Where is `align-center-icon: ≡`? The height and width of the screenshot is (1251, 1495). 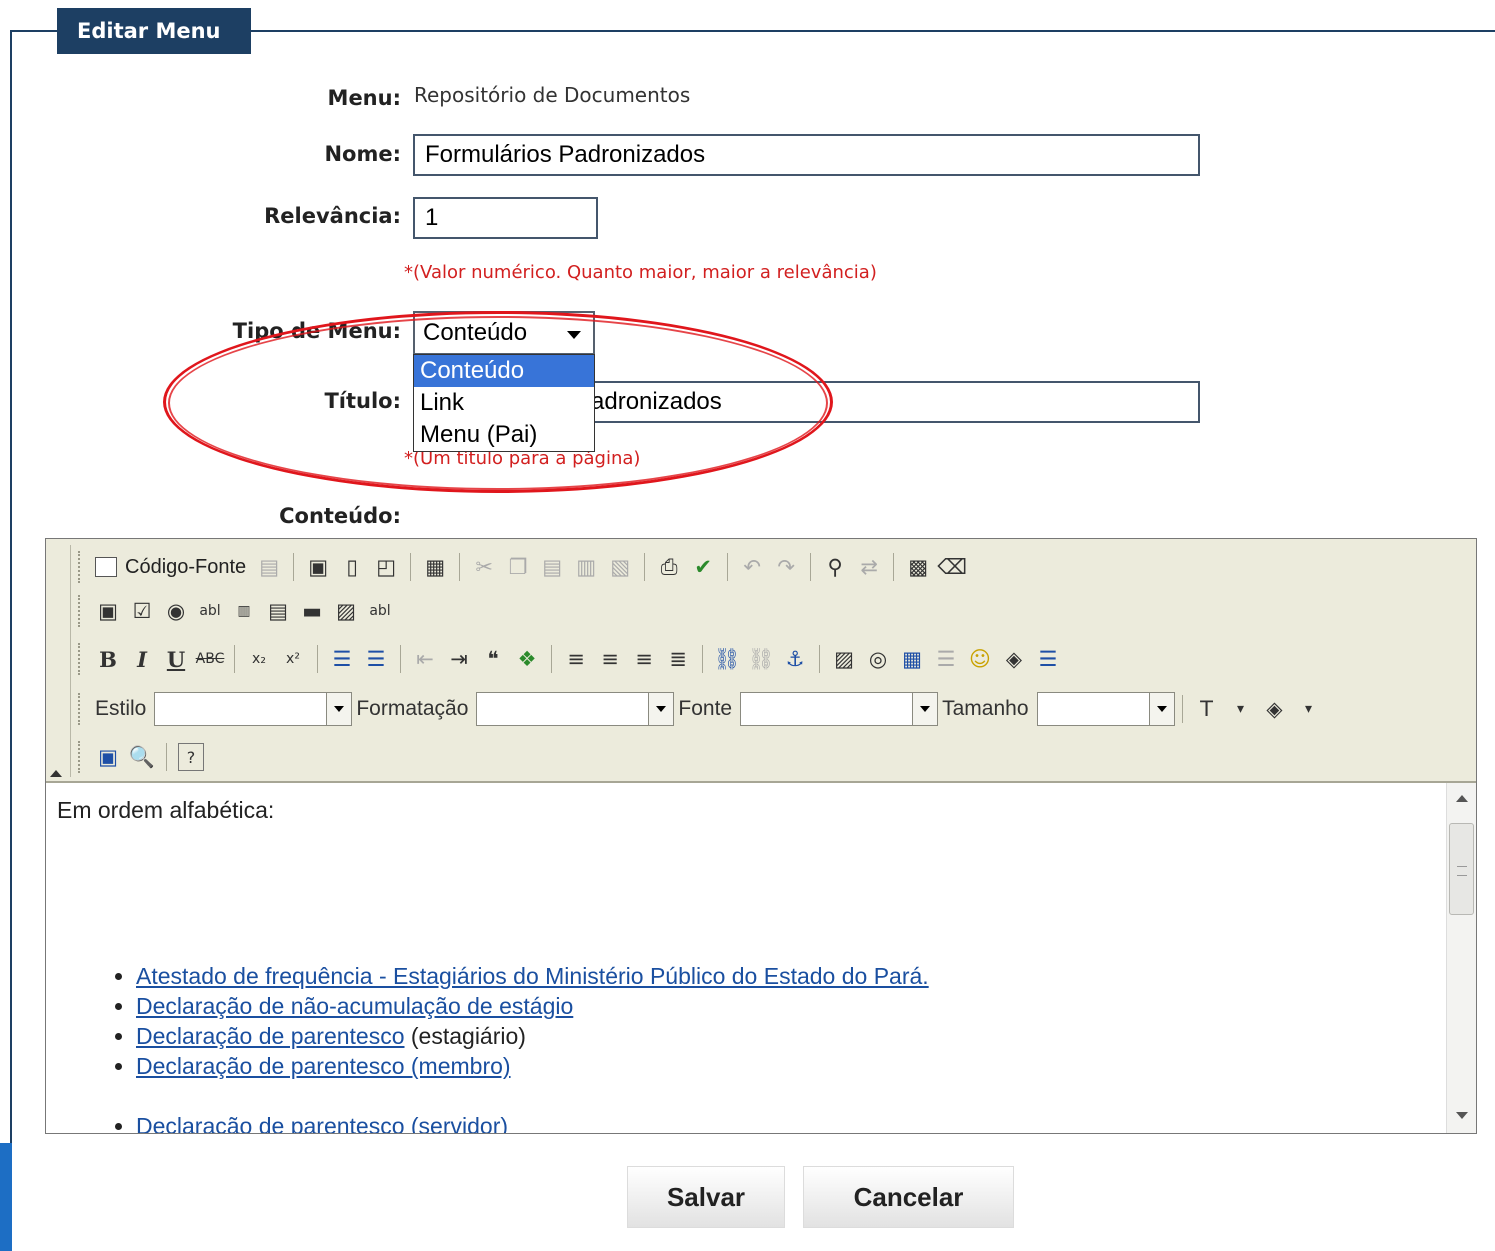 align-center-icon: ≡ is located at coordinates (610, 659).